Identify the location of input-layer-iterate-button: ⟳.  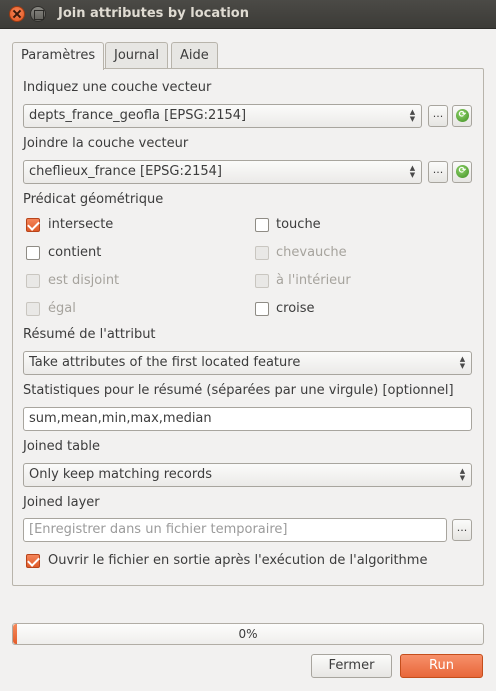
(462, 116).